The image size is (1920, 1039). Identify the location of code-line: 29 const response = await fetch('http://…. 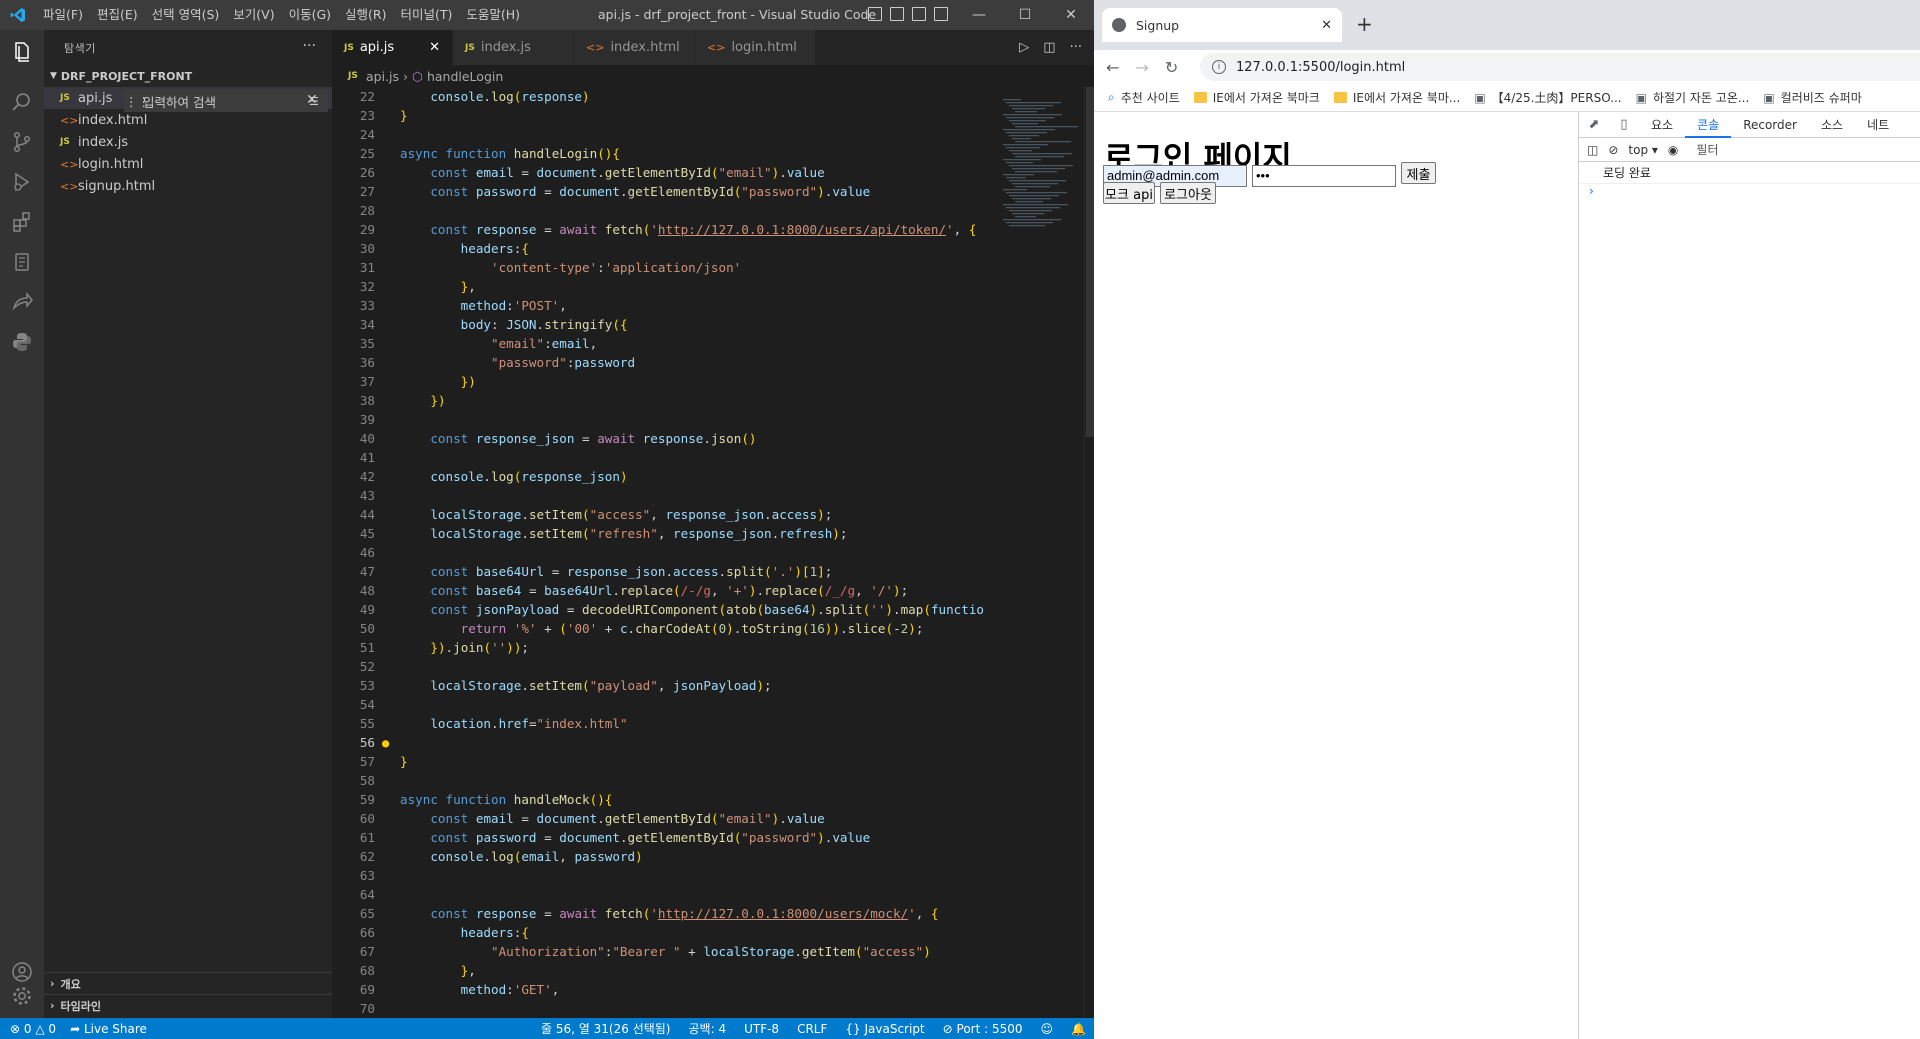
(664, 229).